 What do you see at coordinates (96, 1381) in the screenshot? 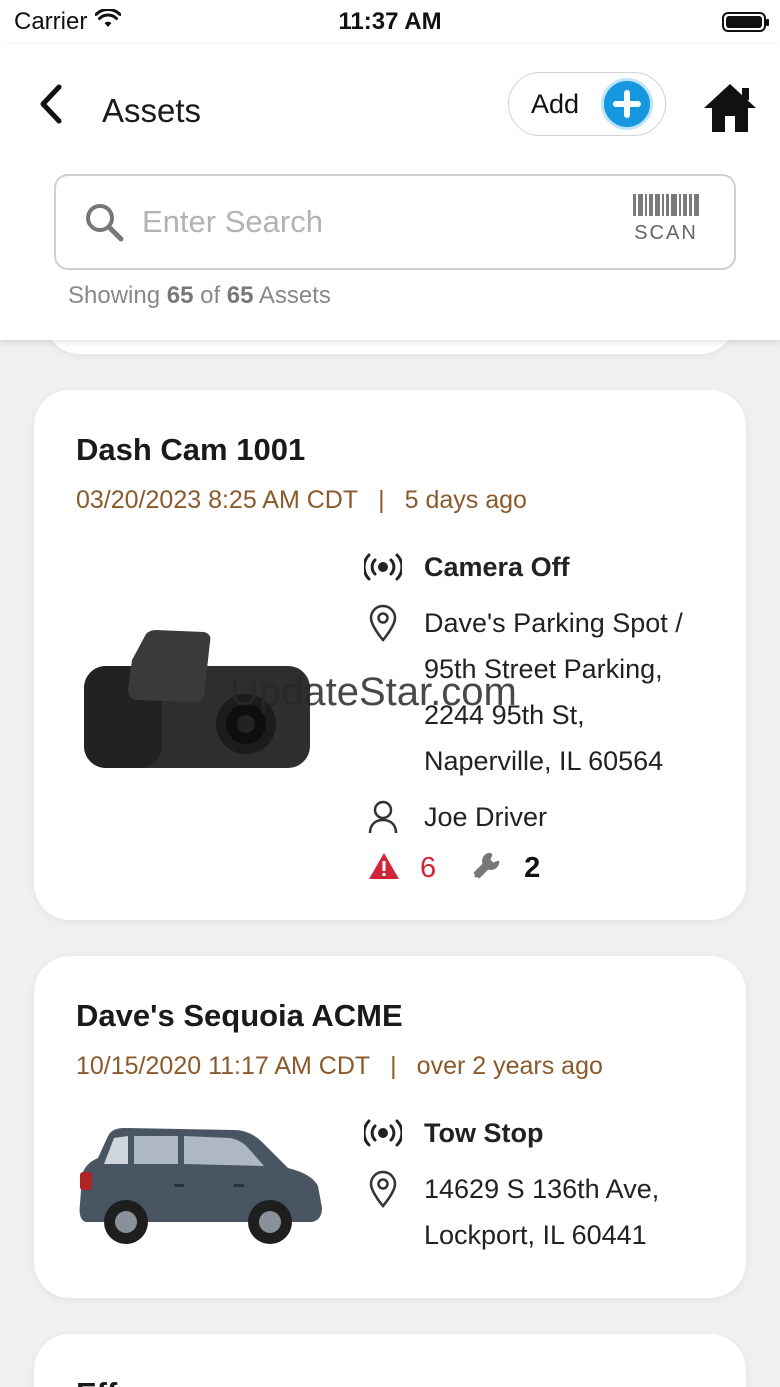
I see `asset-name: Eff` at bounding box center [96, 1381].